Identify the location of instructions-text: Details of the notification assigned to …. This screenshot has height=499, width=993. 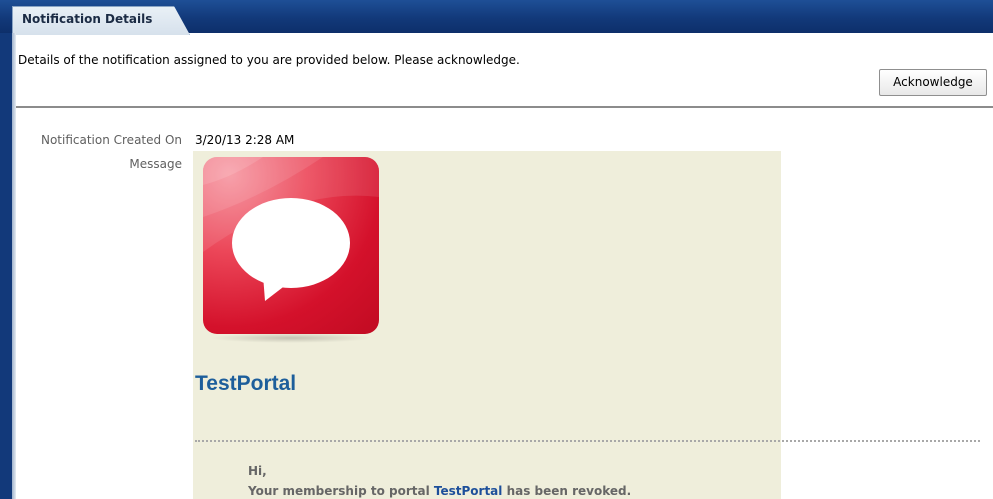
(269, 60).